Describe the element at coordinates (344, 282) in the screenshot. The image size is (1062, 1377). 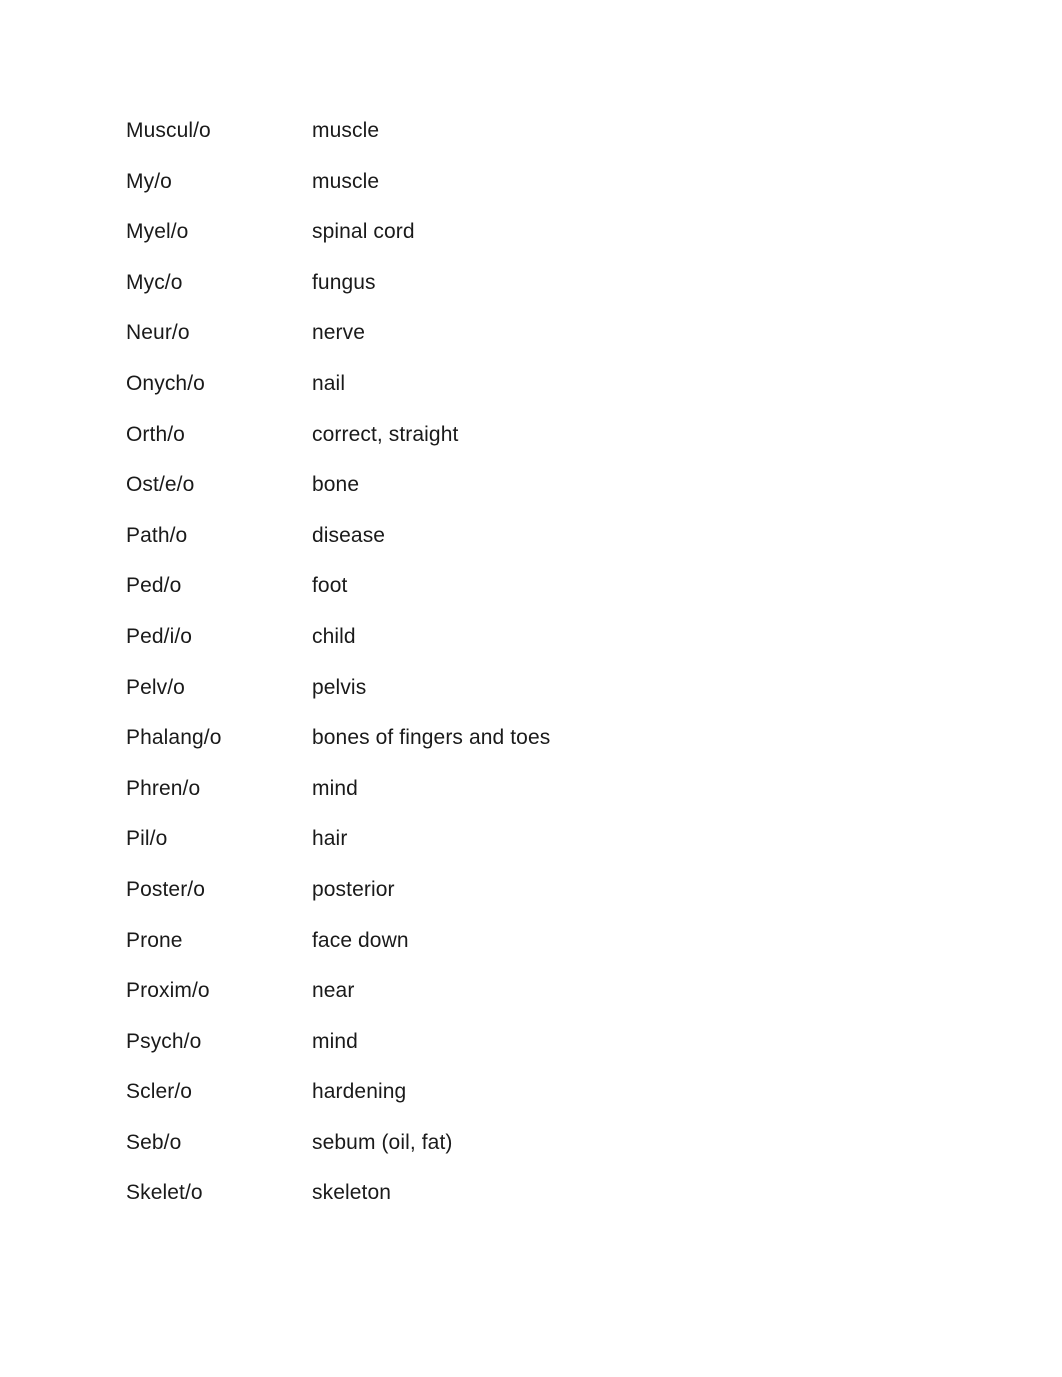
I see `glossary-meaning: fungus` at that location.